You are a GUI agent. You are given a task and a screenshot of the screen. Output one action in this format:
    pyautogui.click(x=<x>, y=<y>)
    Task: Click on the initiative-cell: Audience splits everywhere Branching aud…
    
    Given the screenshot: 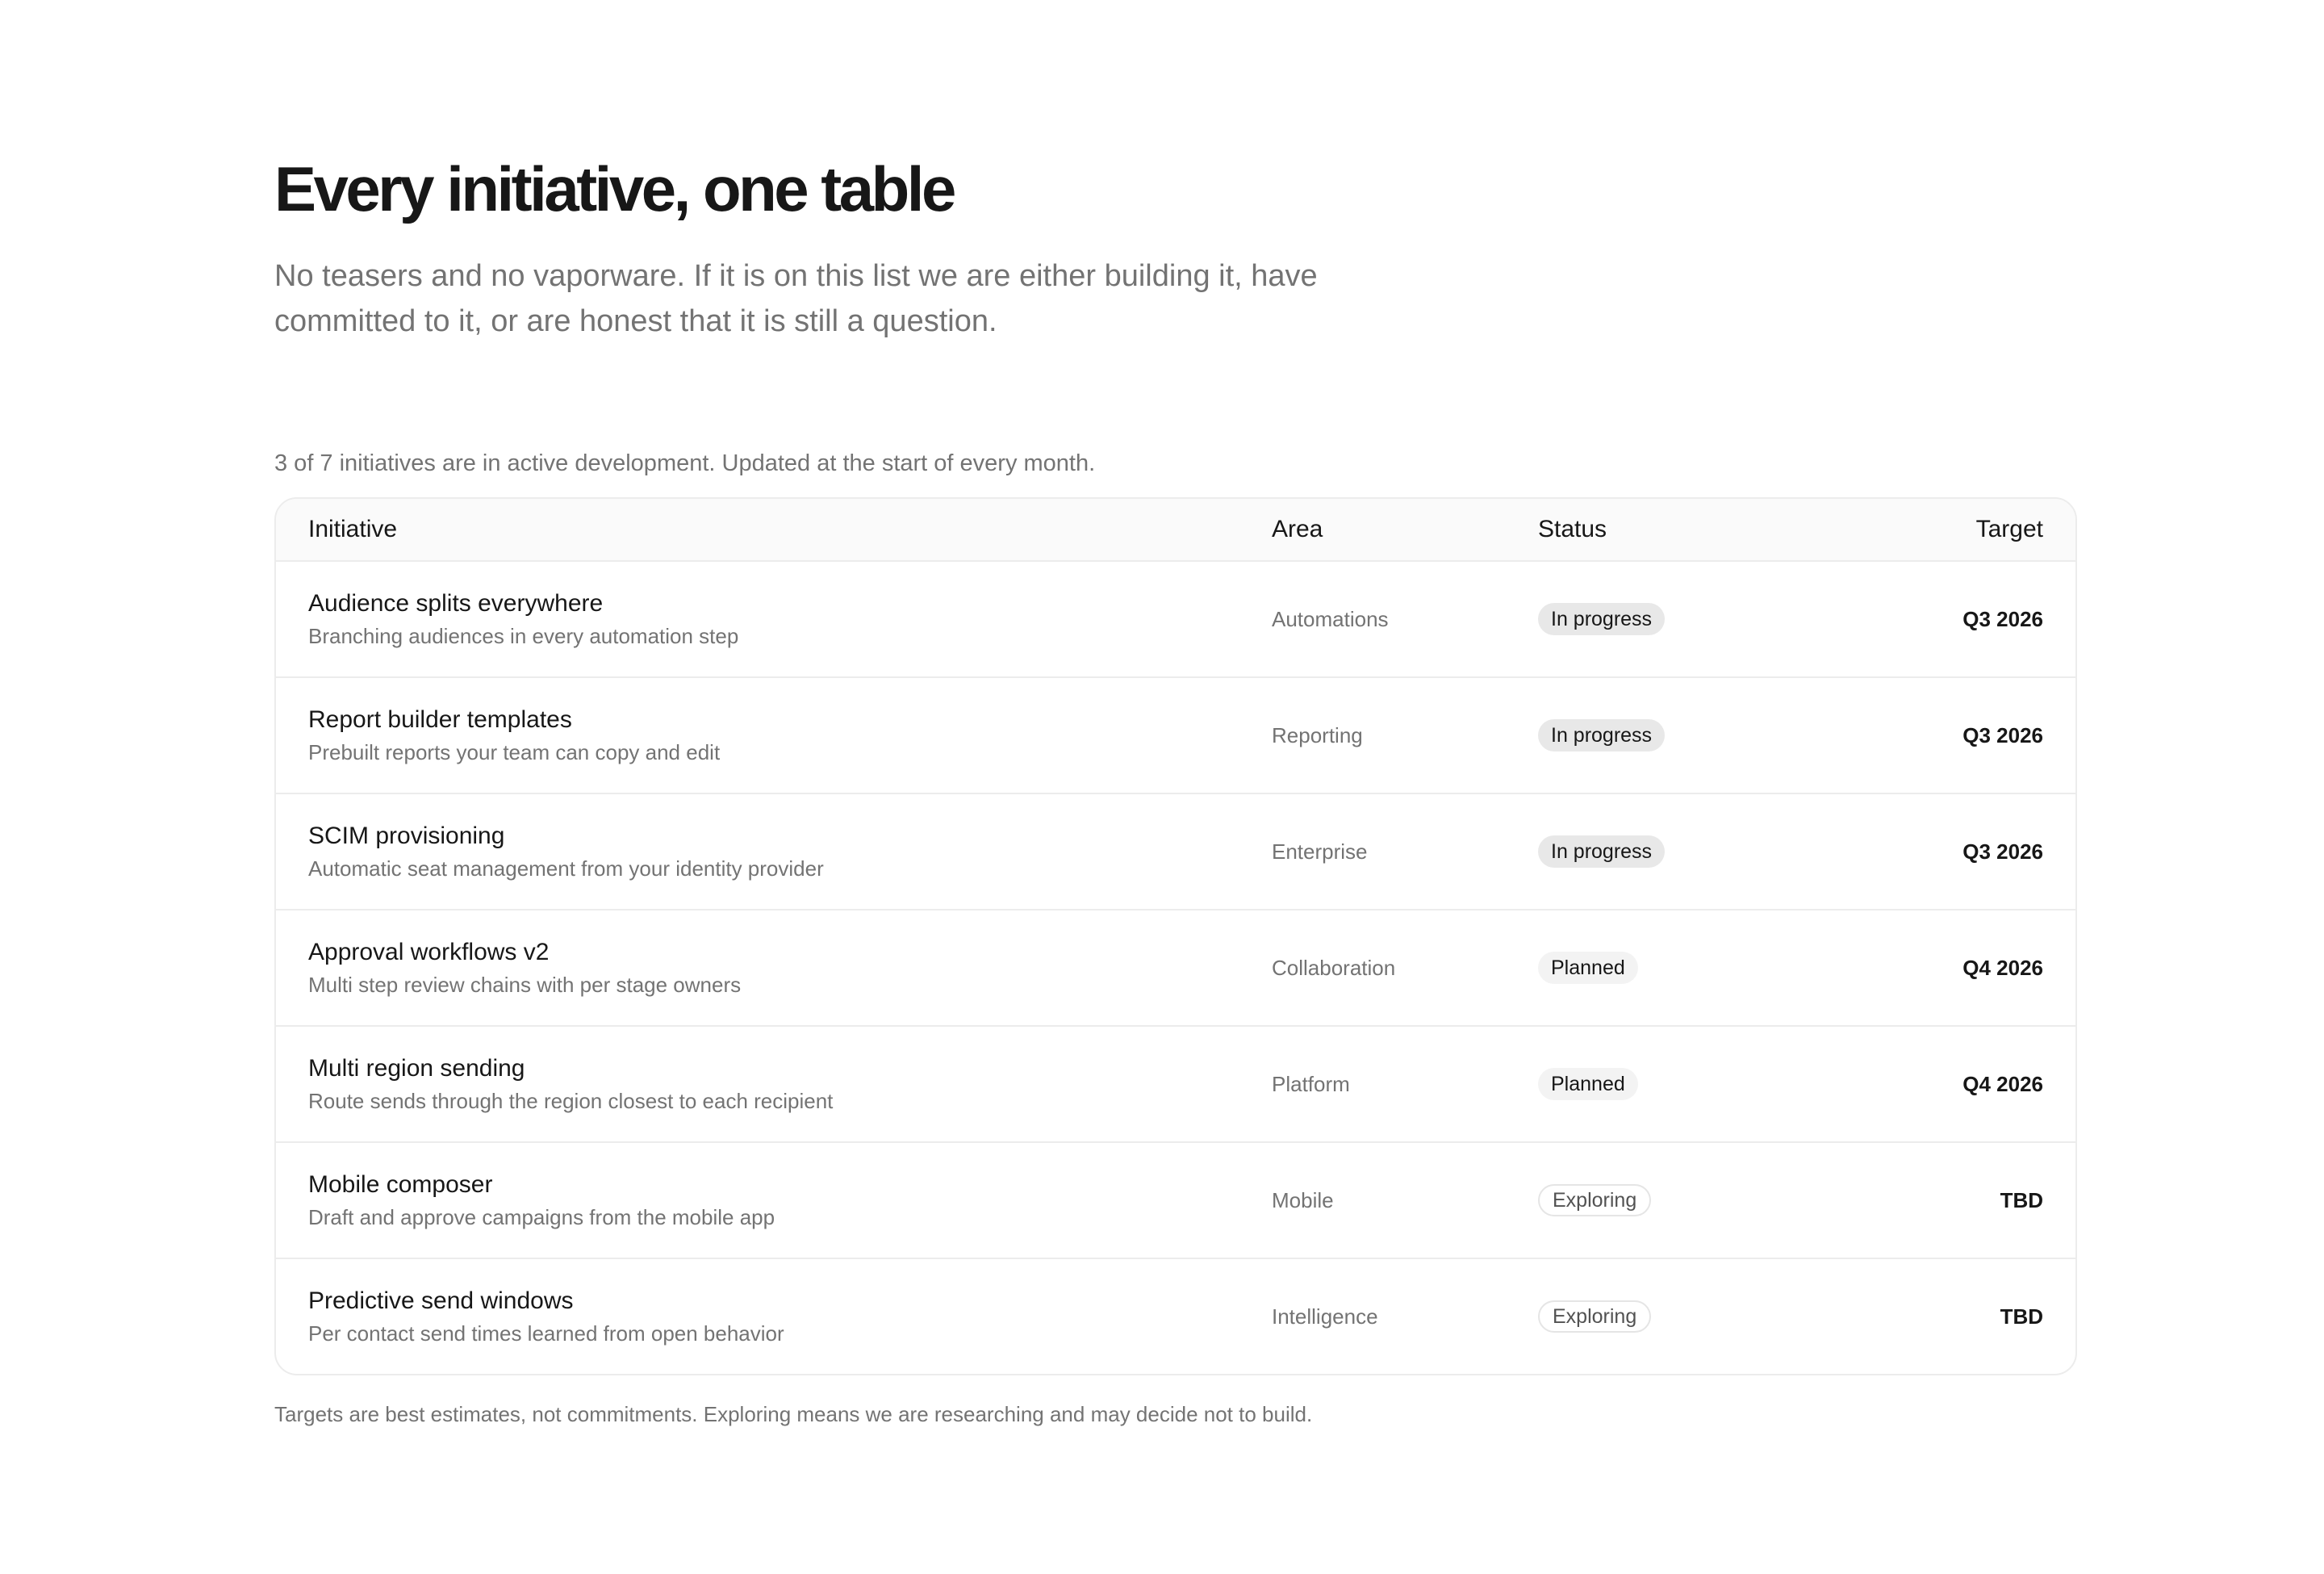 What is the action you would take?
    pyautogui.click(x=774, y=619)
    